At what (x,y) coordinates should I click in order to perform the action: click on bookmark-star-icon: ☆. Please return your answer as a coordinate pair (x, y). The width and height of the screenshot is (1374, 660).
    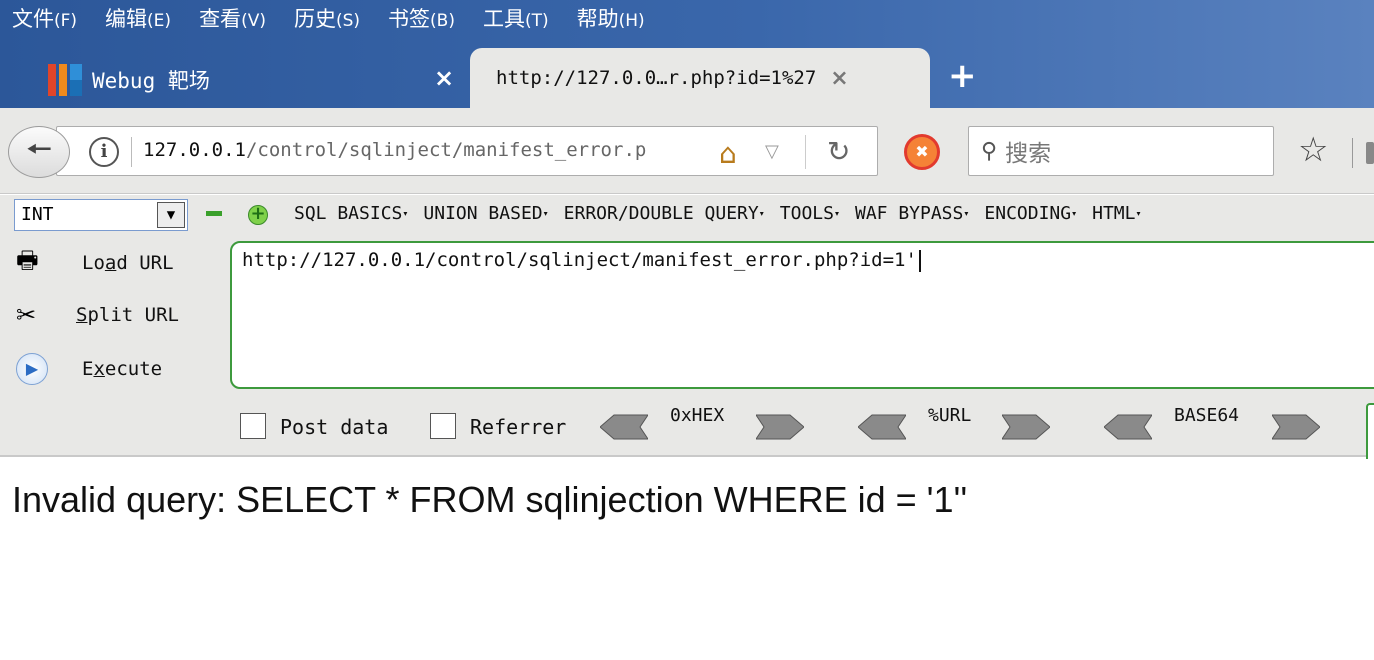
    Looking at the image, I should click on (1313, 150).